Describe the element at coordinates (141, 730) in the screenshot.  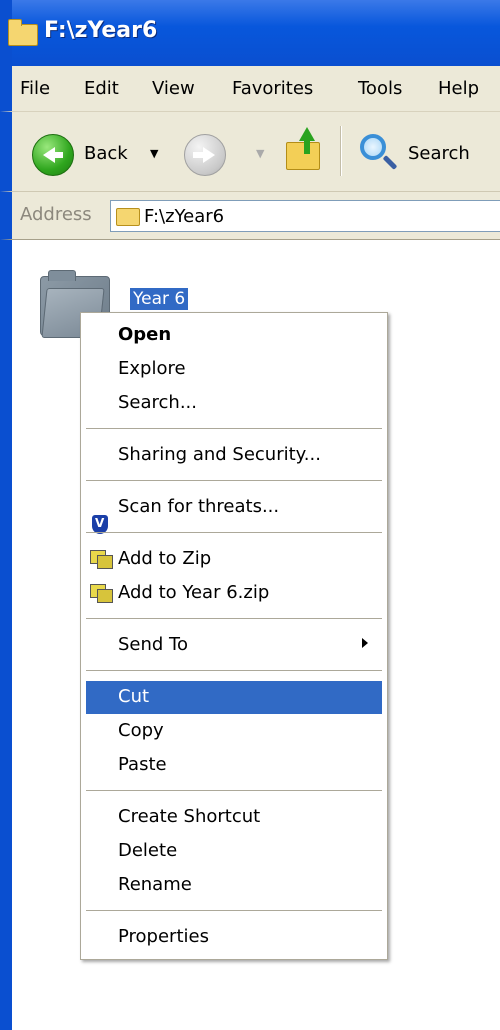
I see `menu-item-copy: Copy` at that location.